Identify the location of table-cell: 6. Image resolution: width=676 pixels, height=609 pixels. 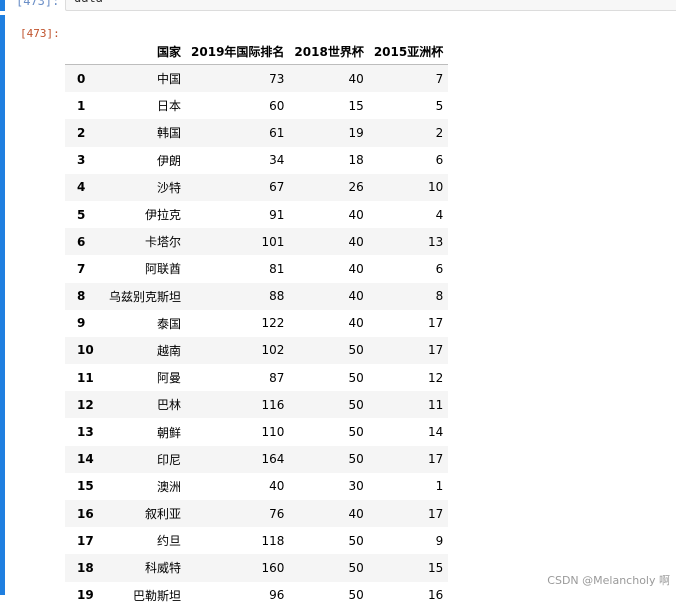
(439, 268).